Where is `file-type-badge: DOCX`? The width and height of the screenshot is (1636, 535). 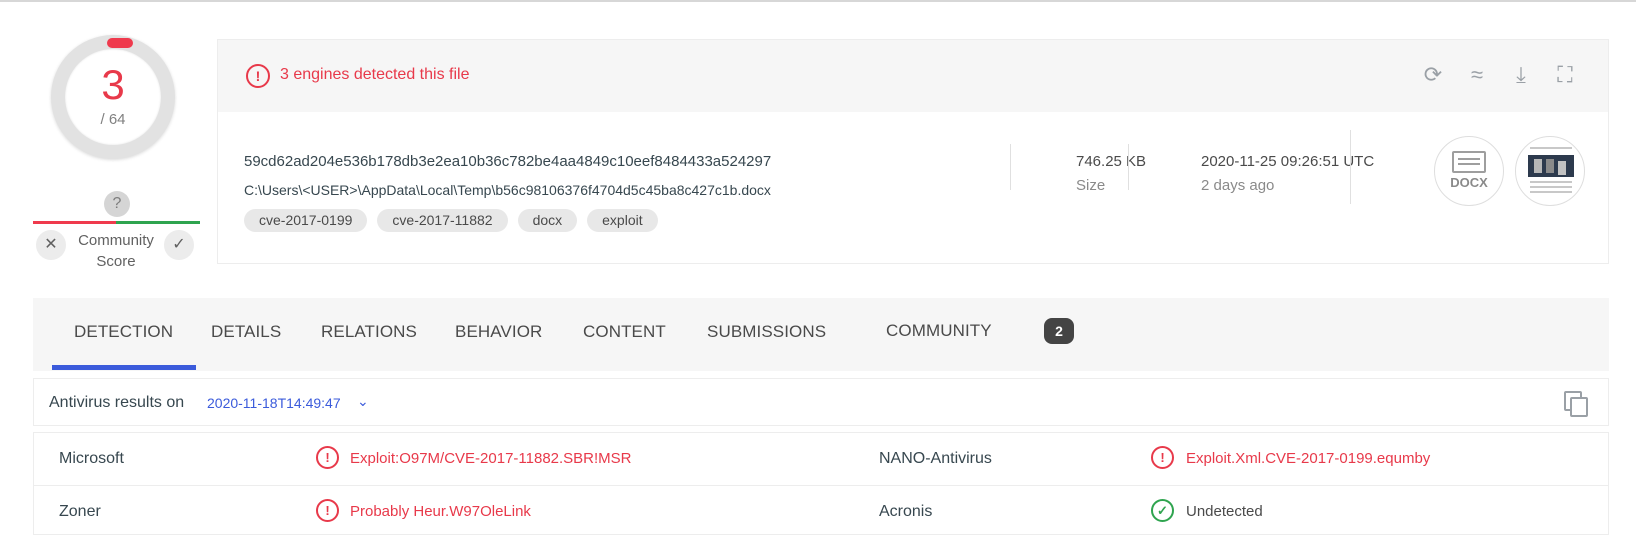
file-type-badge: DOCX is located at coordinates (1469, 171).